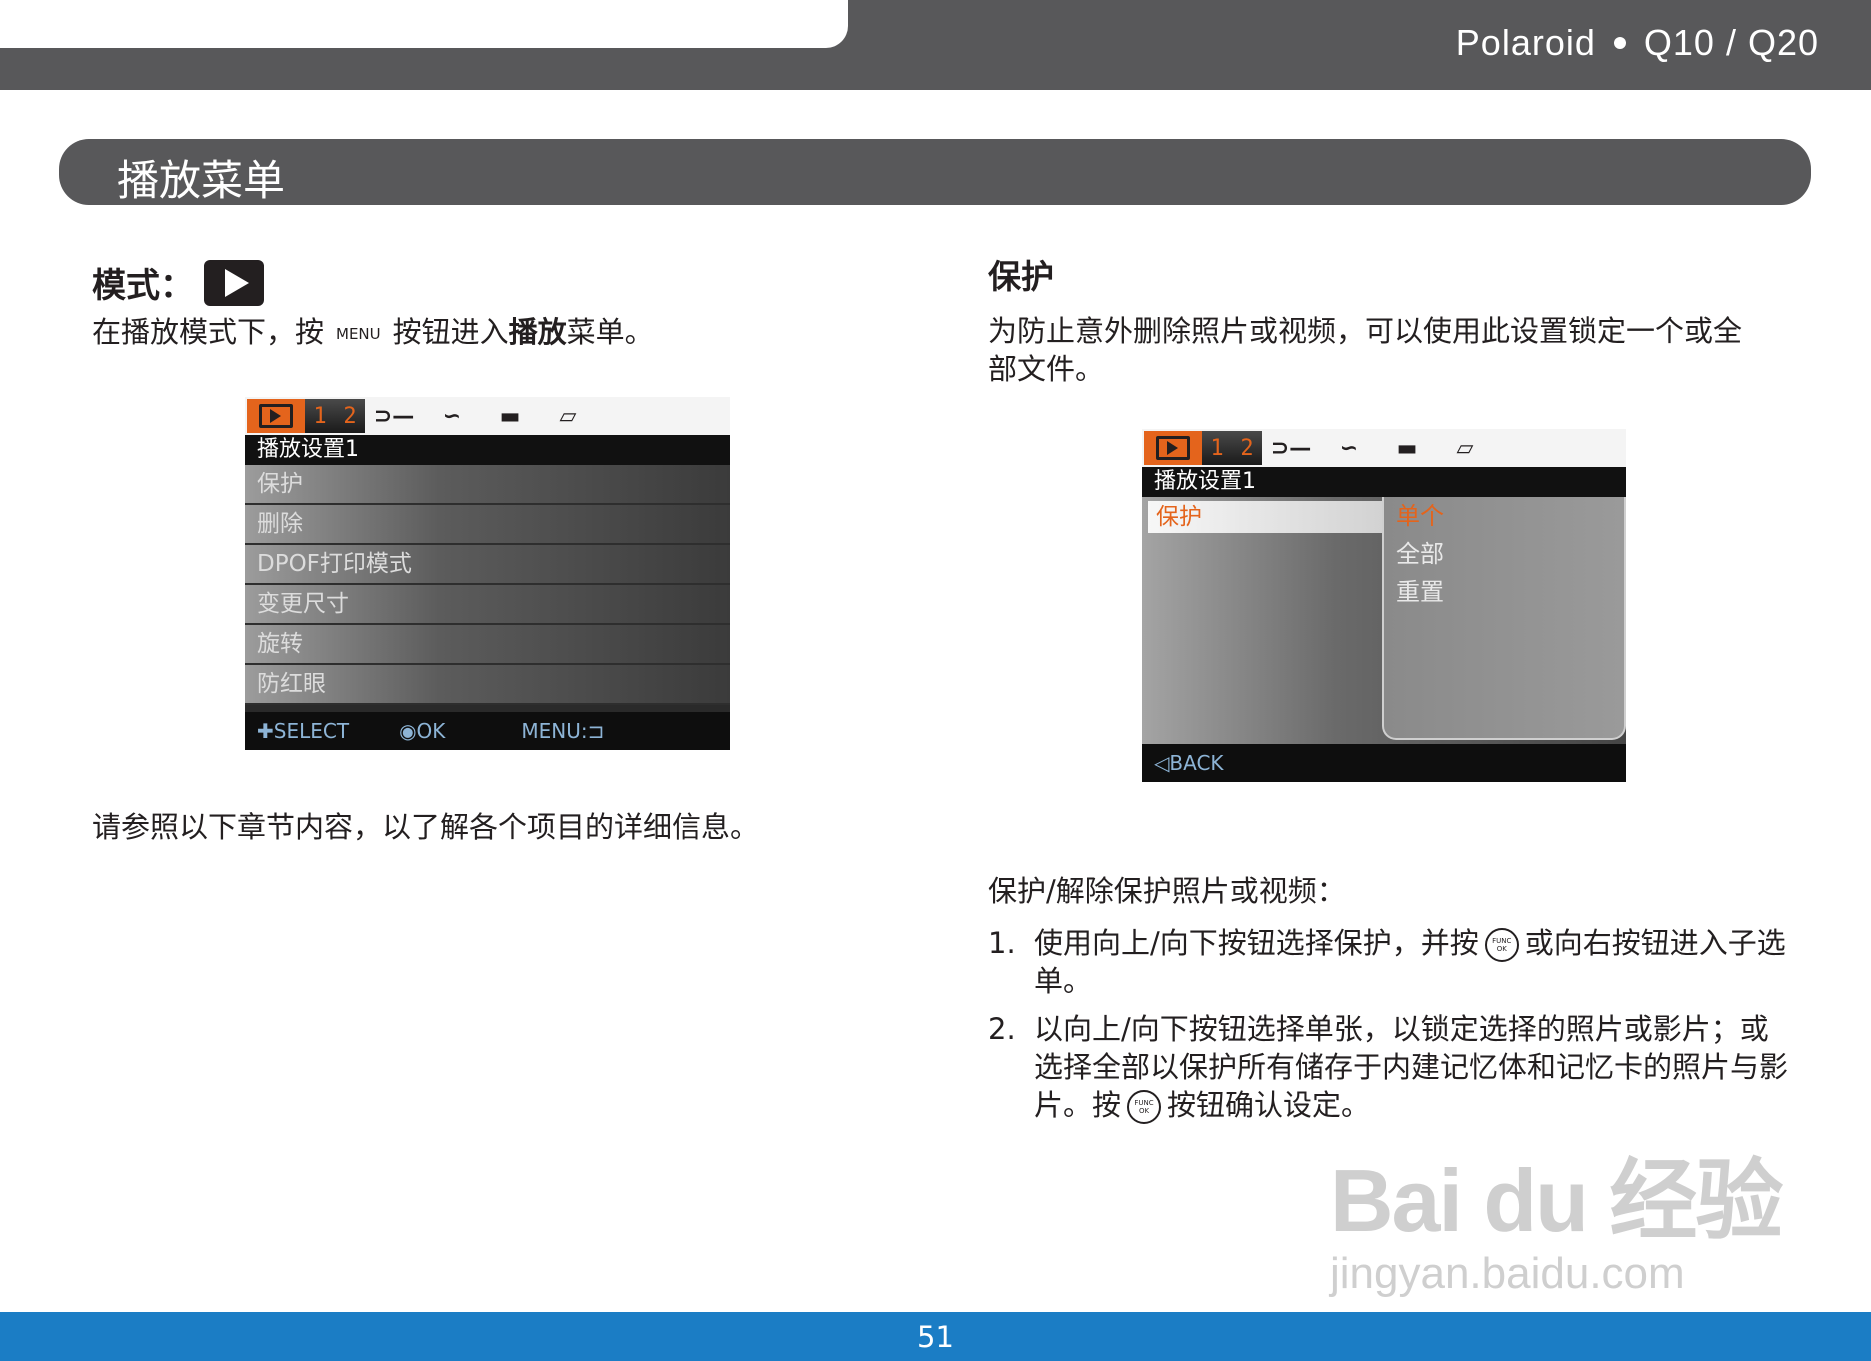 The image size is (1871, 1361). I want to click on step-text-after: 按钮确认设定。, so click(1269, 1105).